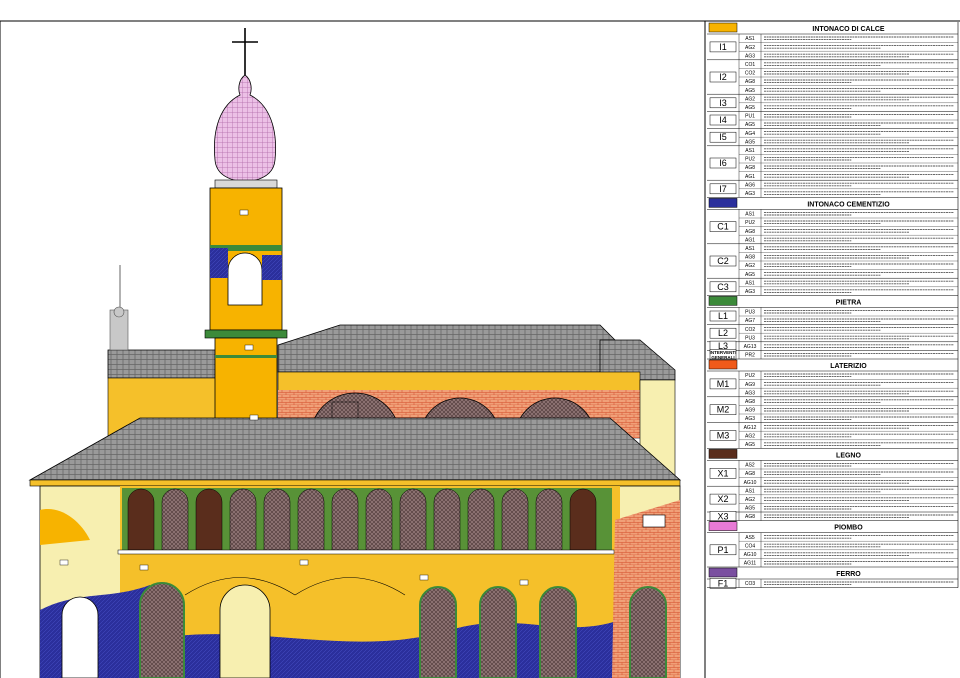  I want to click on legend-section: FERRO F1 CO3, so click(832, 578).